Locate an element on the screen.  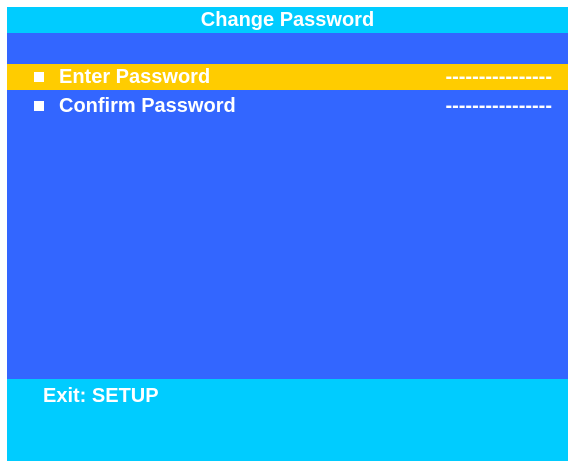
menu-item-label: Confirm Password is located at coordinates (147, 105).